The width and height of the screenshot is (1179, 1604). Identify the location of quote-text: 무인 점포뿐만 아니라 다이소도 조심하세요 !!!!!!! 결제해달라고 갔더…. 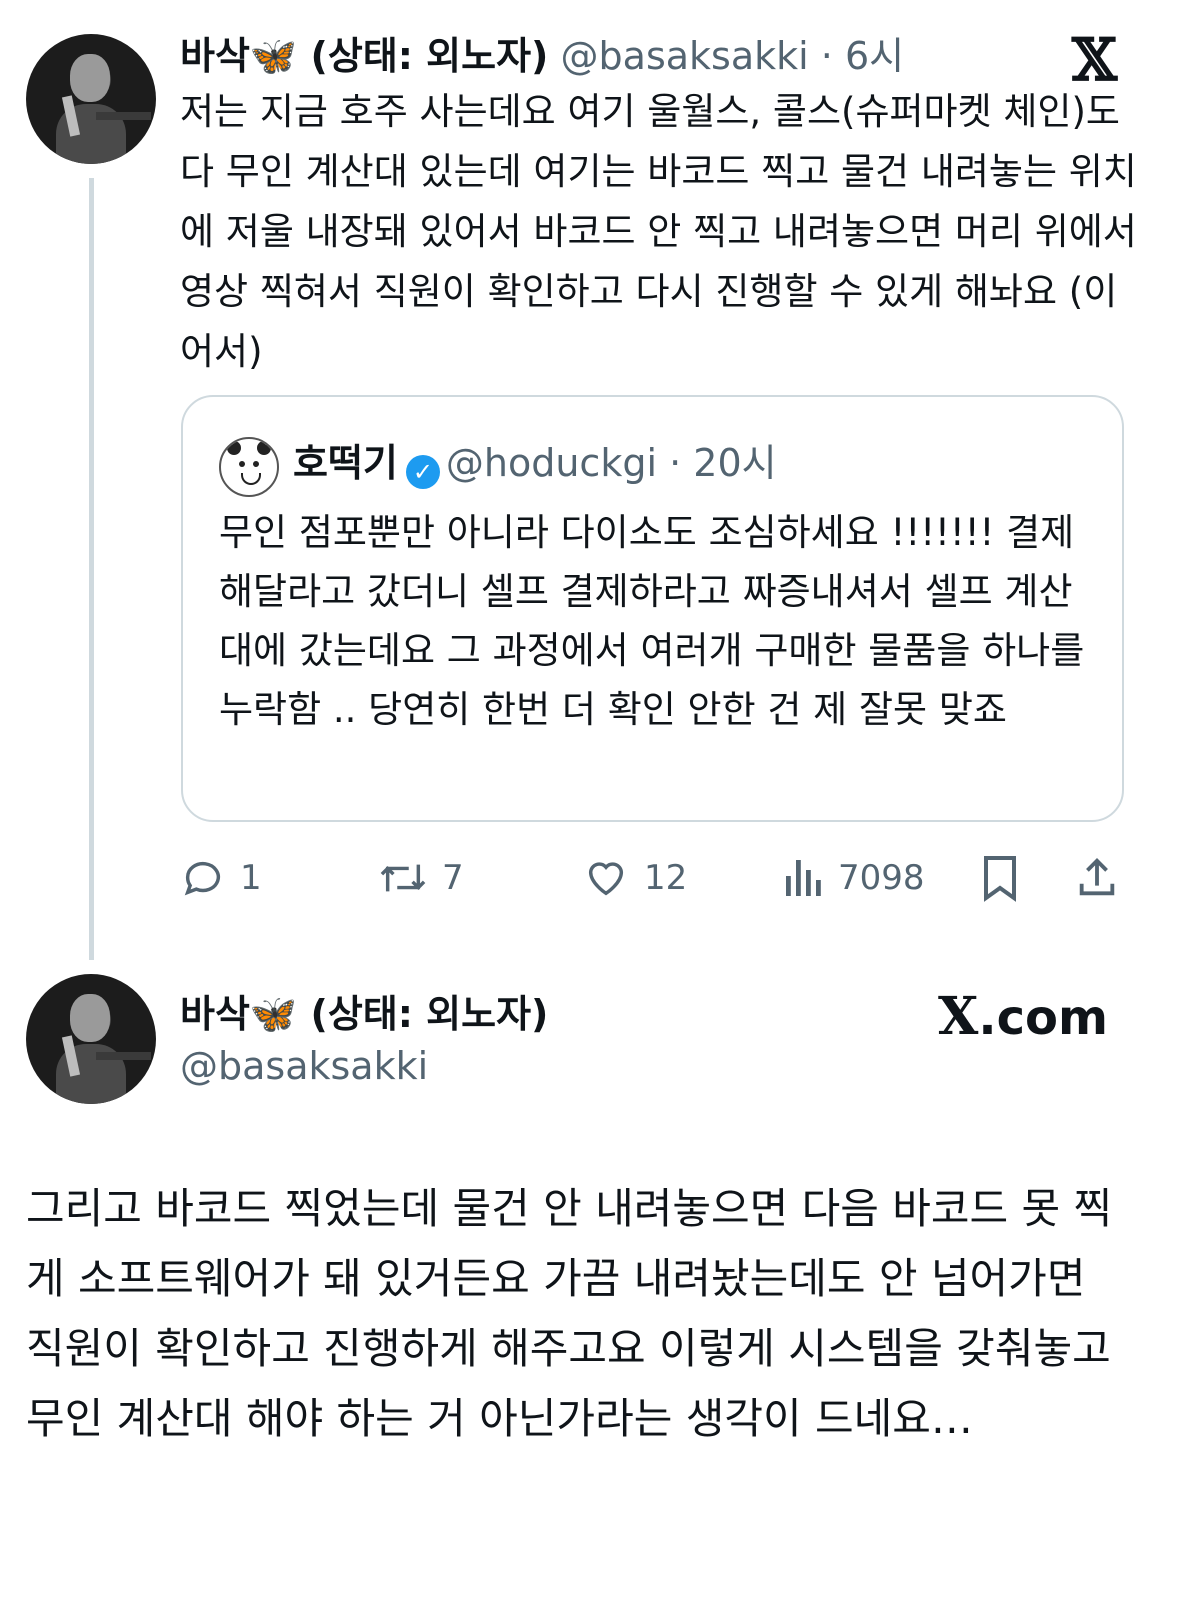
(652, 621).